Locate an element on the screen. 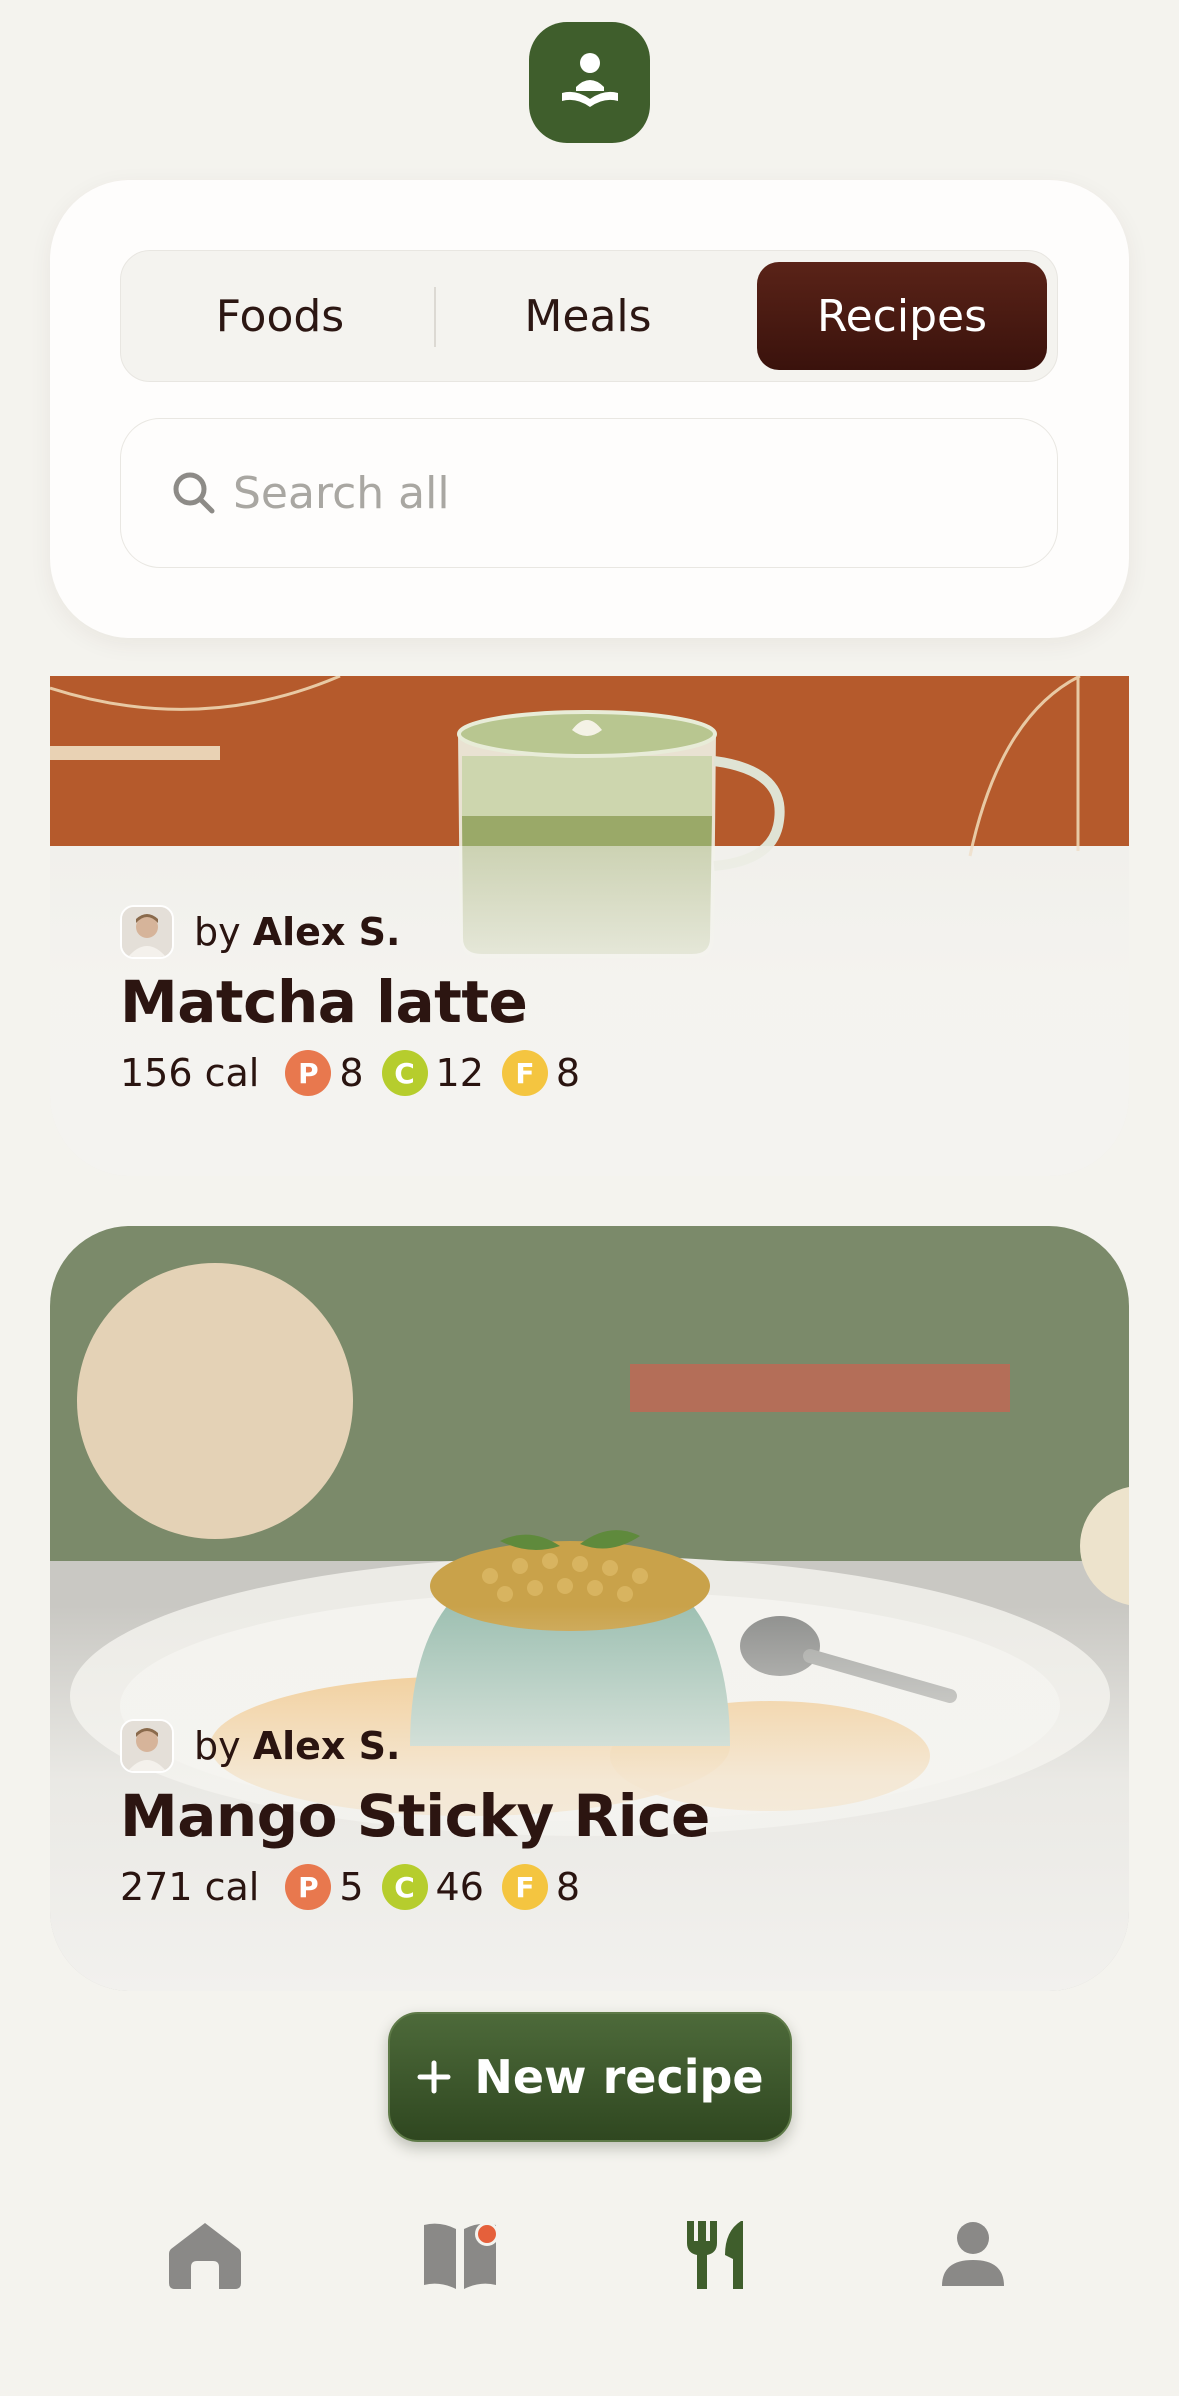 The width and height of the screenshot is (1179, 2396). nav-profile is located at coordinates (973, 2255).